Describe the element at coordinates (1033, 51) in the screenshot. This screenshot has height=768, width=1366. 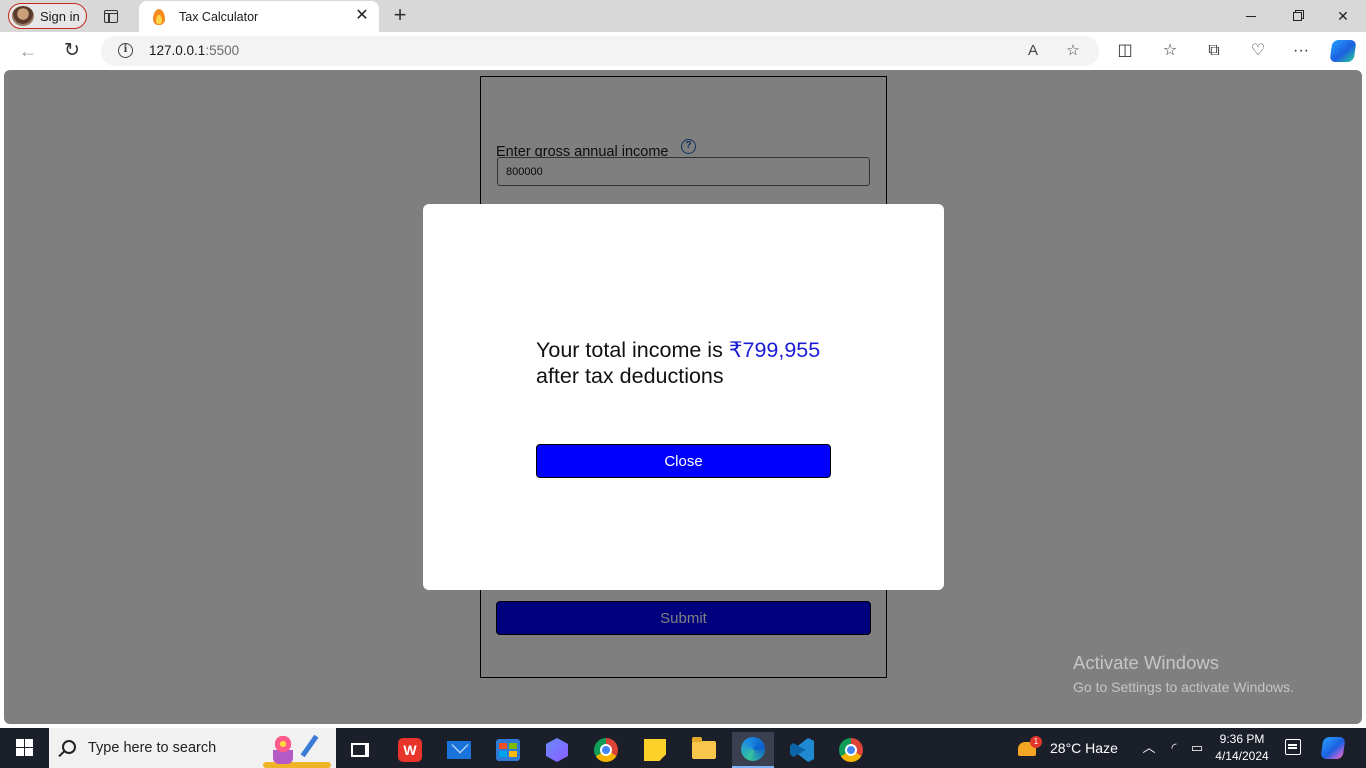
I see `read-aloud-icon: A` at that location.